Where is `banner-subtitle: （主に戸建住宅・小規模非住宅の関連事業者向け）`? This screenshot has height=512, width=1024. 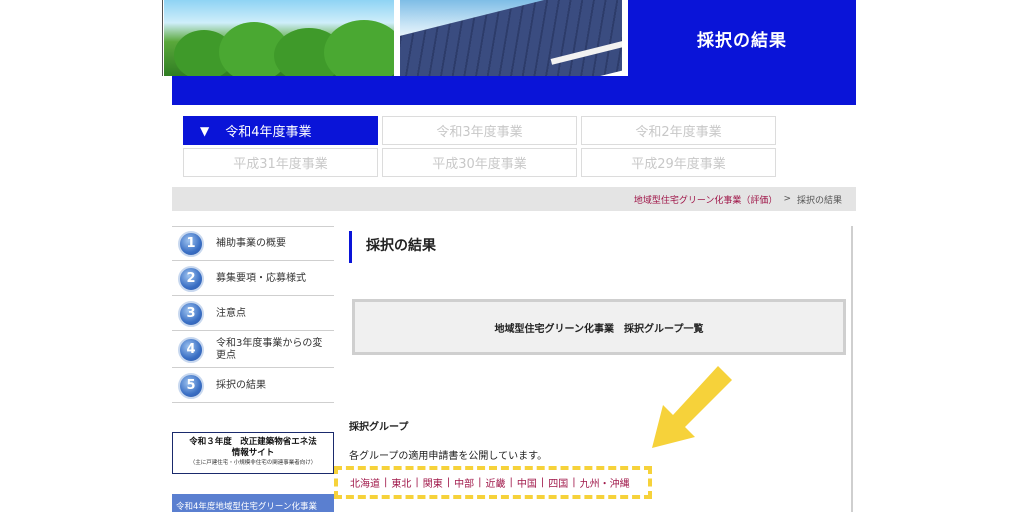 banner-subtitle: （主に戸建住宅・小規模非住宅の関連事業者向け） is located at coordinates (253, 463).